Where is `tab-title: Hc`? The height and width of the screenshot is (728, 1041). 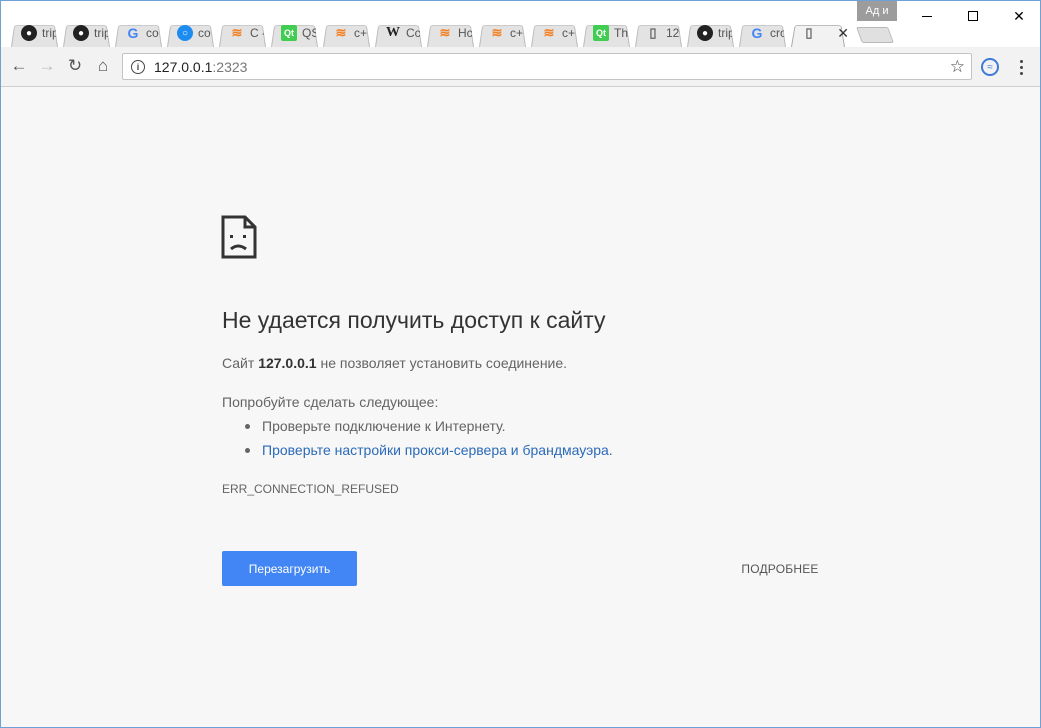
tab-title: Hc is located at coordinates (465, 33).